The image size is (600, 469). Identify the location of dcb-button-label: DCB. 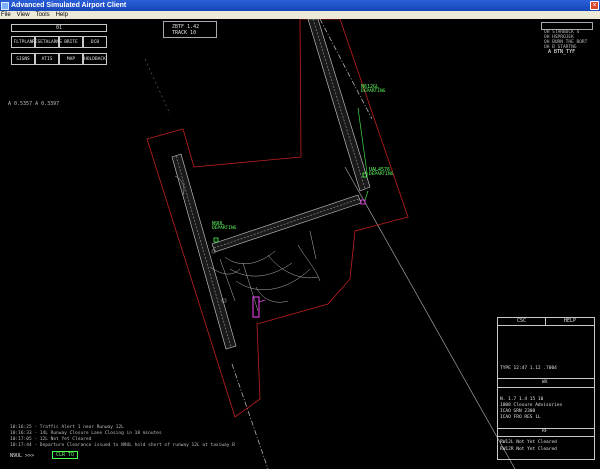
(95, 42).